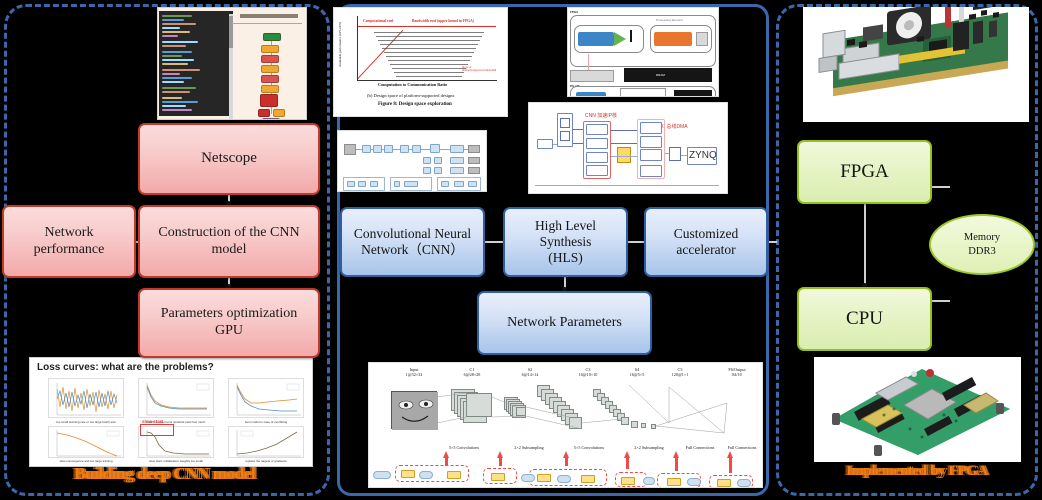 The image size is (1042, 500). I want to click on box-construction-of-cnn-model: Construction of the CNN model, so click(229, 241).